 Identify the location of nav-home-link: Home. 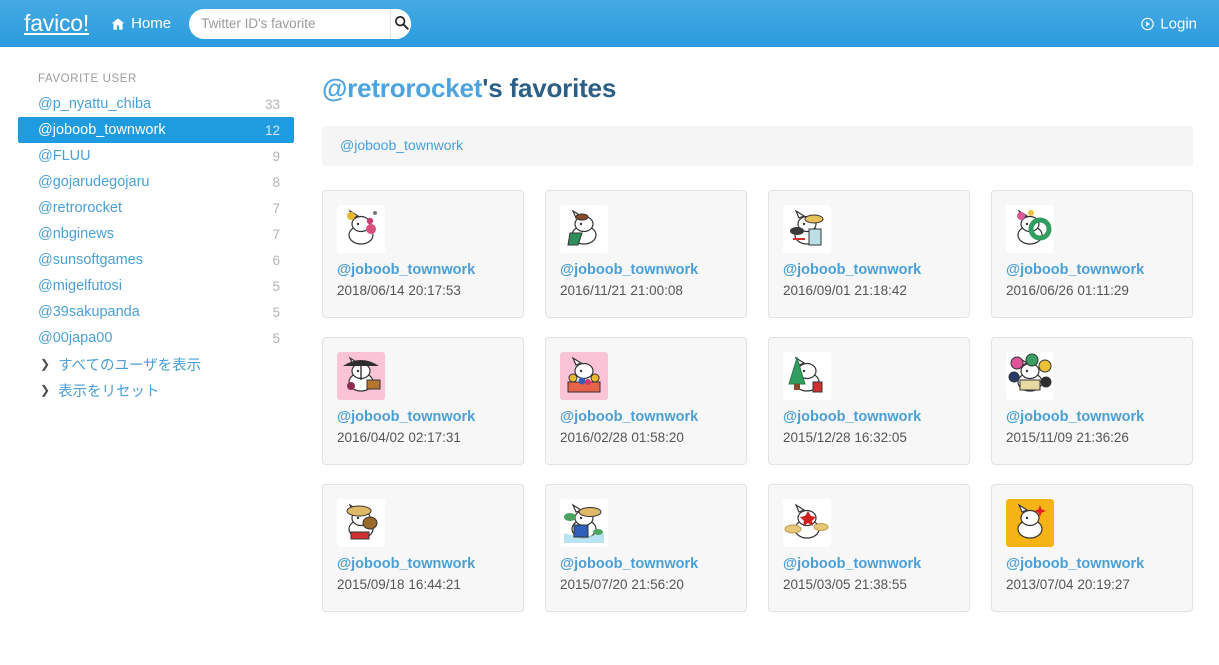
(141, 23).